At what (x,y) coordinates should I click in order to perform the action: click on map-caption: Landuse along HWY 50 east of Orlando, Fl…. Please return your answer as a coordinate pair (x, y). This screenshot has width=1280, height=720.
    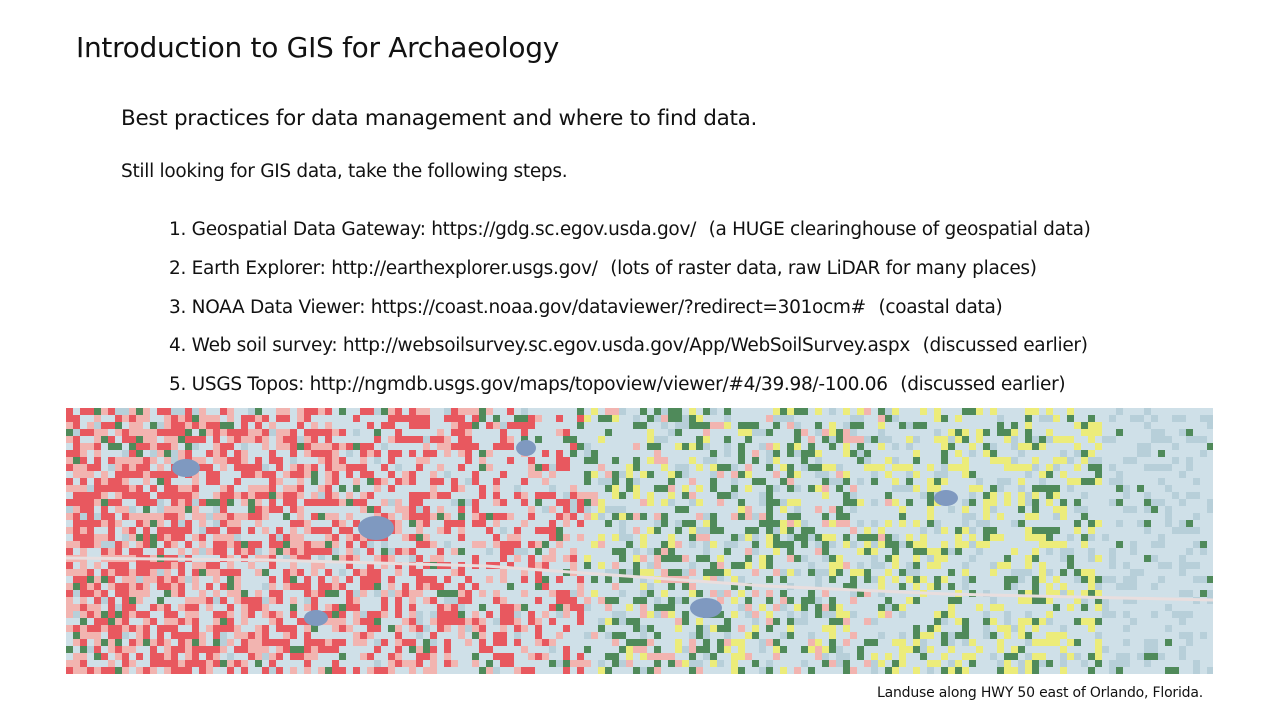
    Looking at the image, I should click on (1040, 693).